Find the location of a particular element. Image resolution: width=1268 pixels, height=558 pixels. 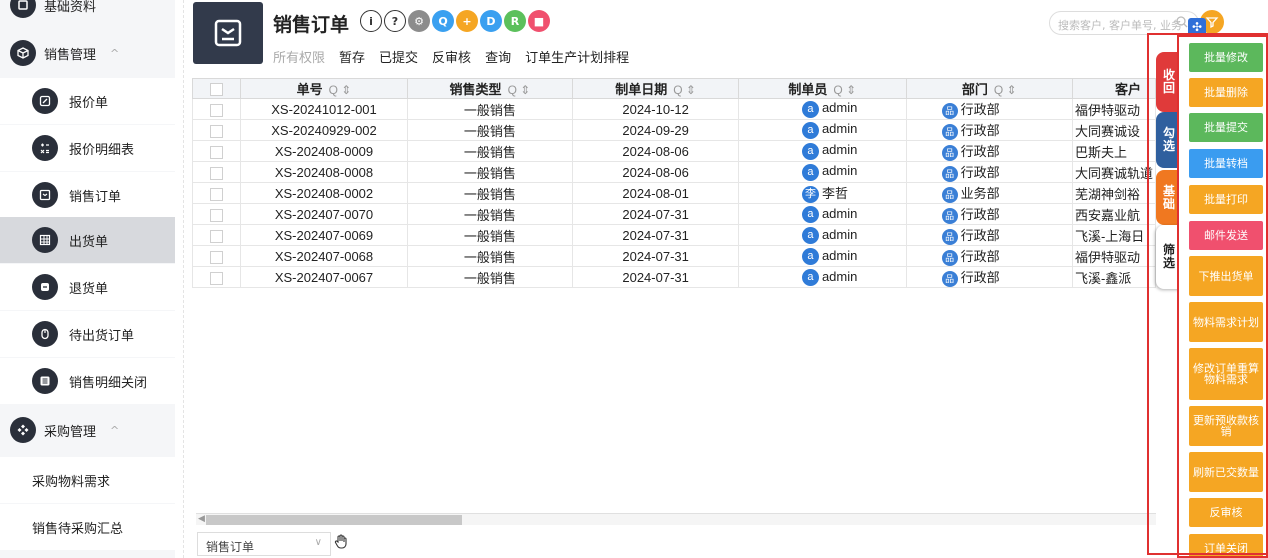

search-icon is located at coordinates (1182, 22).